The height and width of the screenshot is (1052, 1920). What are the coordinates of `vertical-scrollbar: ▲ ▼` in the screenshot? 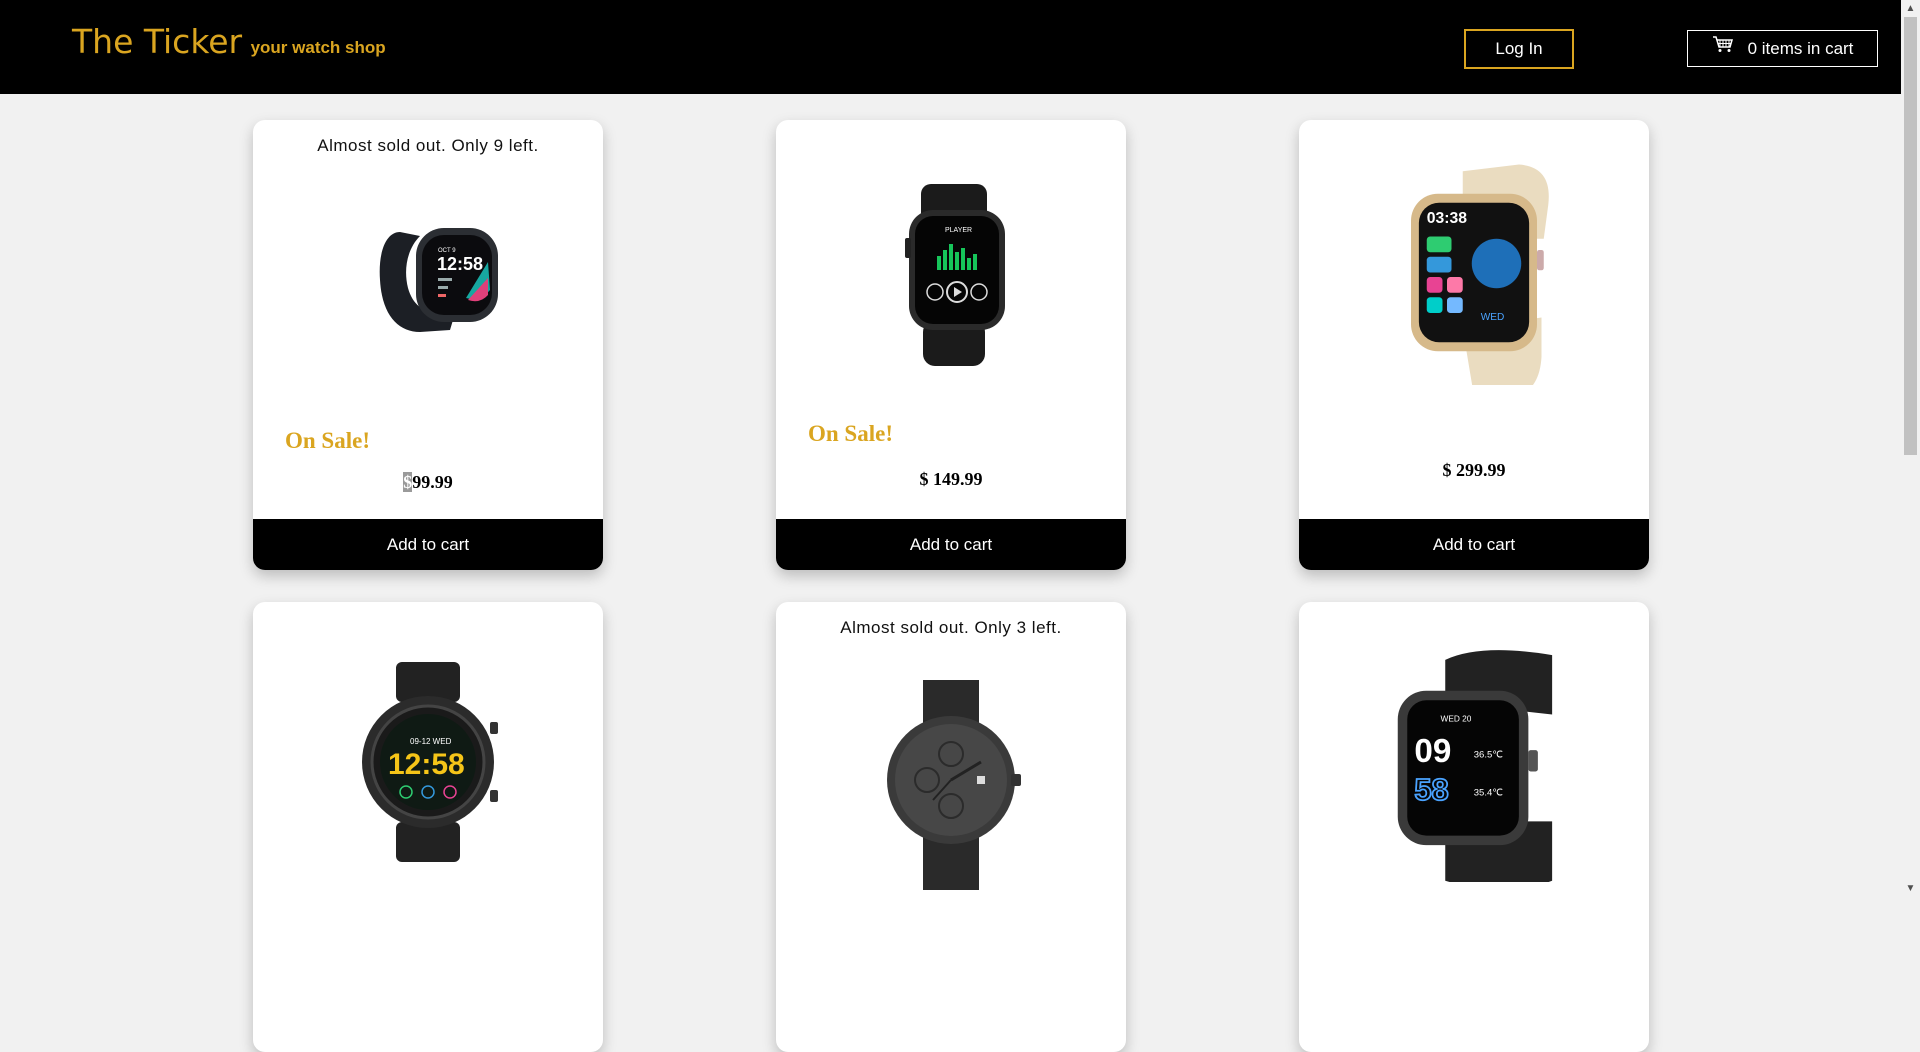 It's located at (1910, 448).